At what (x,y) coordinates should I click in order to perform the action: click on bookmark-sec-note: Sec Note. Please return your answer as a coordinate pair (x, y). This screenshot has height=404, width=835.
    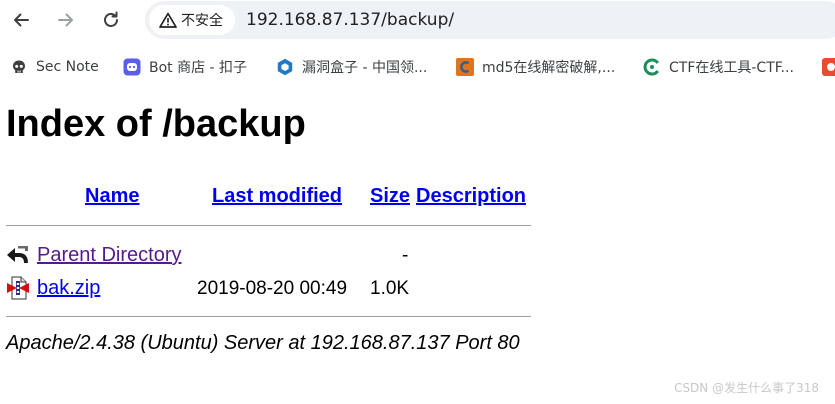
    Looking at the image, I should click on (54, 67).